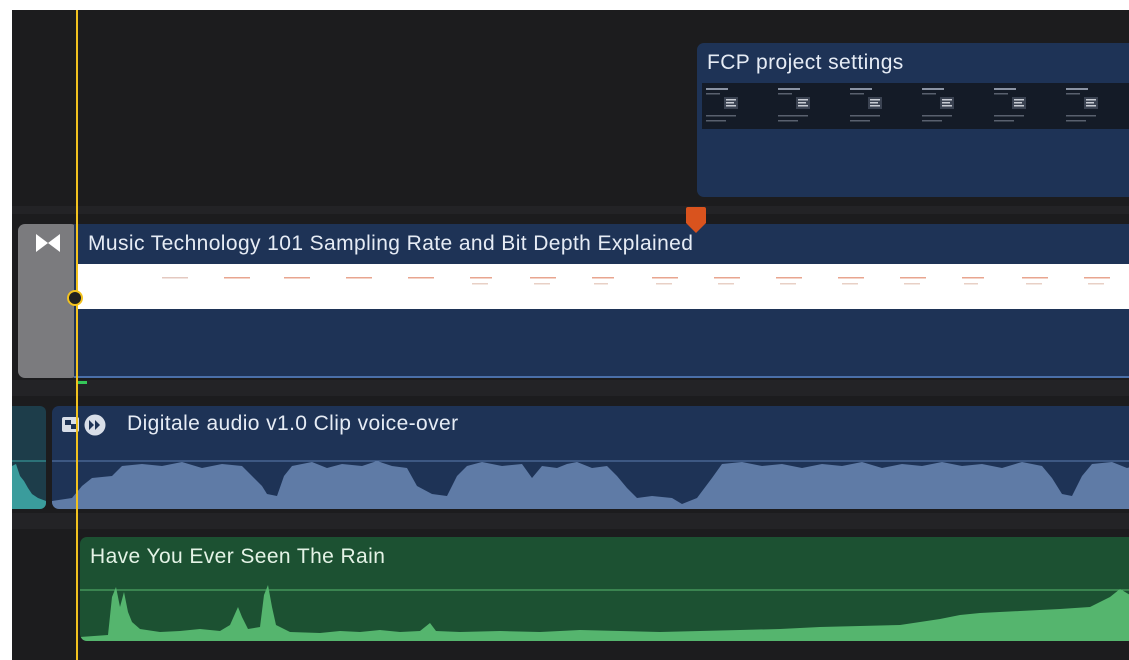  I want to click on marker-icon, so click(696, 220).